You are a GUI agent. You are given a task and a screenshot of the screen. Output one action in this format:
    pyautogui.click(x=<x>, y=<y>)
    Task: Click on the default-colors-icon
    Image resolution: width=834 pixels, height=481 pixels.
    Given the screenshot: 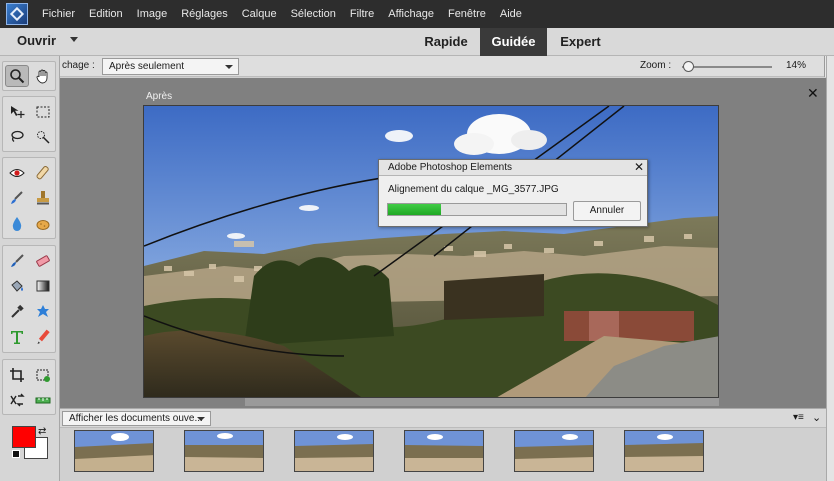 What is the action you would take?
    pyautogui.click(x=16, y=454)
    